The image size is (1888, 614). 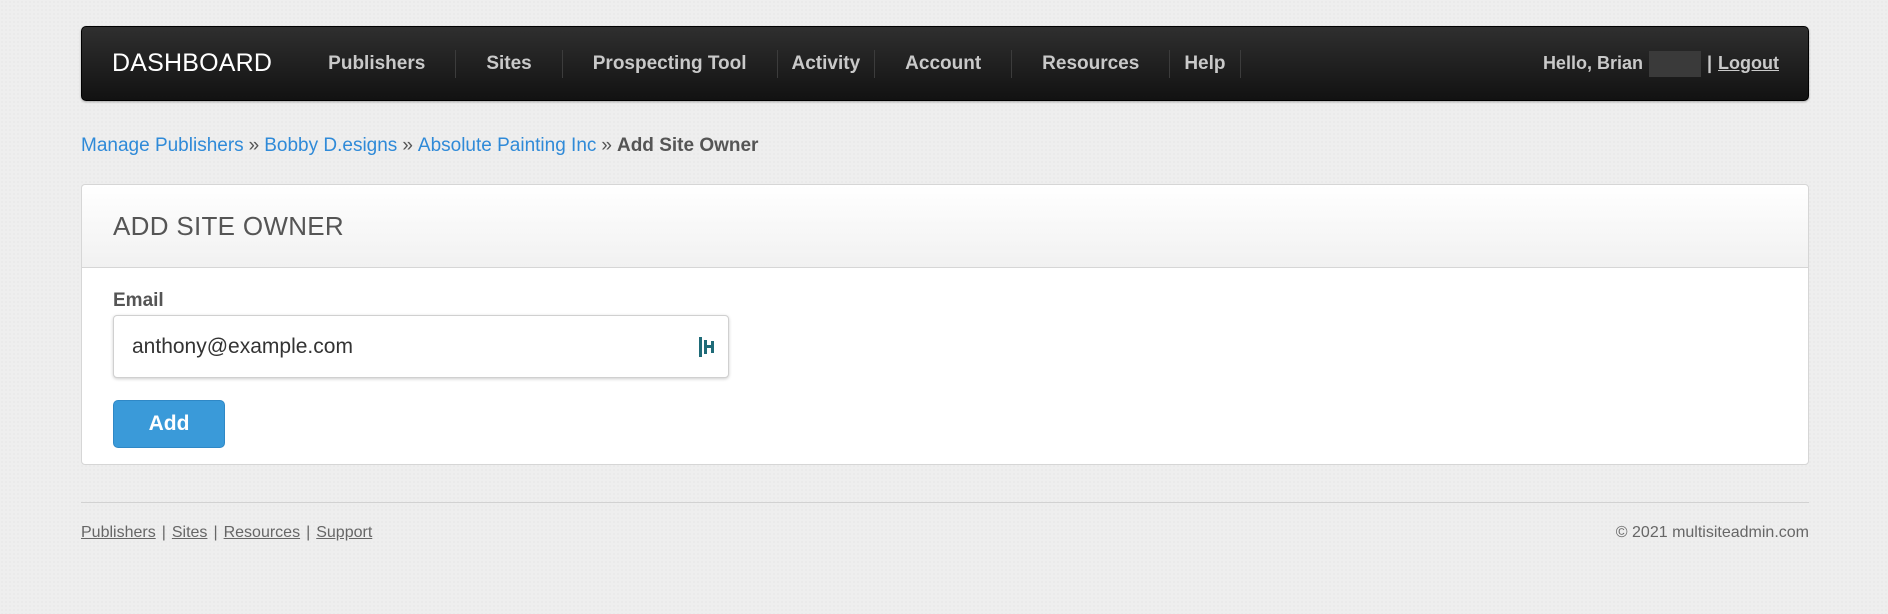 I want to click on nav-account: Account, so click(x=944, y=63).